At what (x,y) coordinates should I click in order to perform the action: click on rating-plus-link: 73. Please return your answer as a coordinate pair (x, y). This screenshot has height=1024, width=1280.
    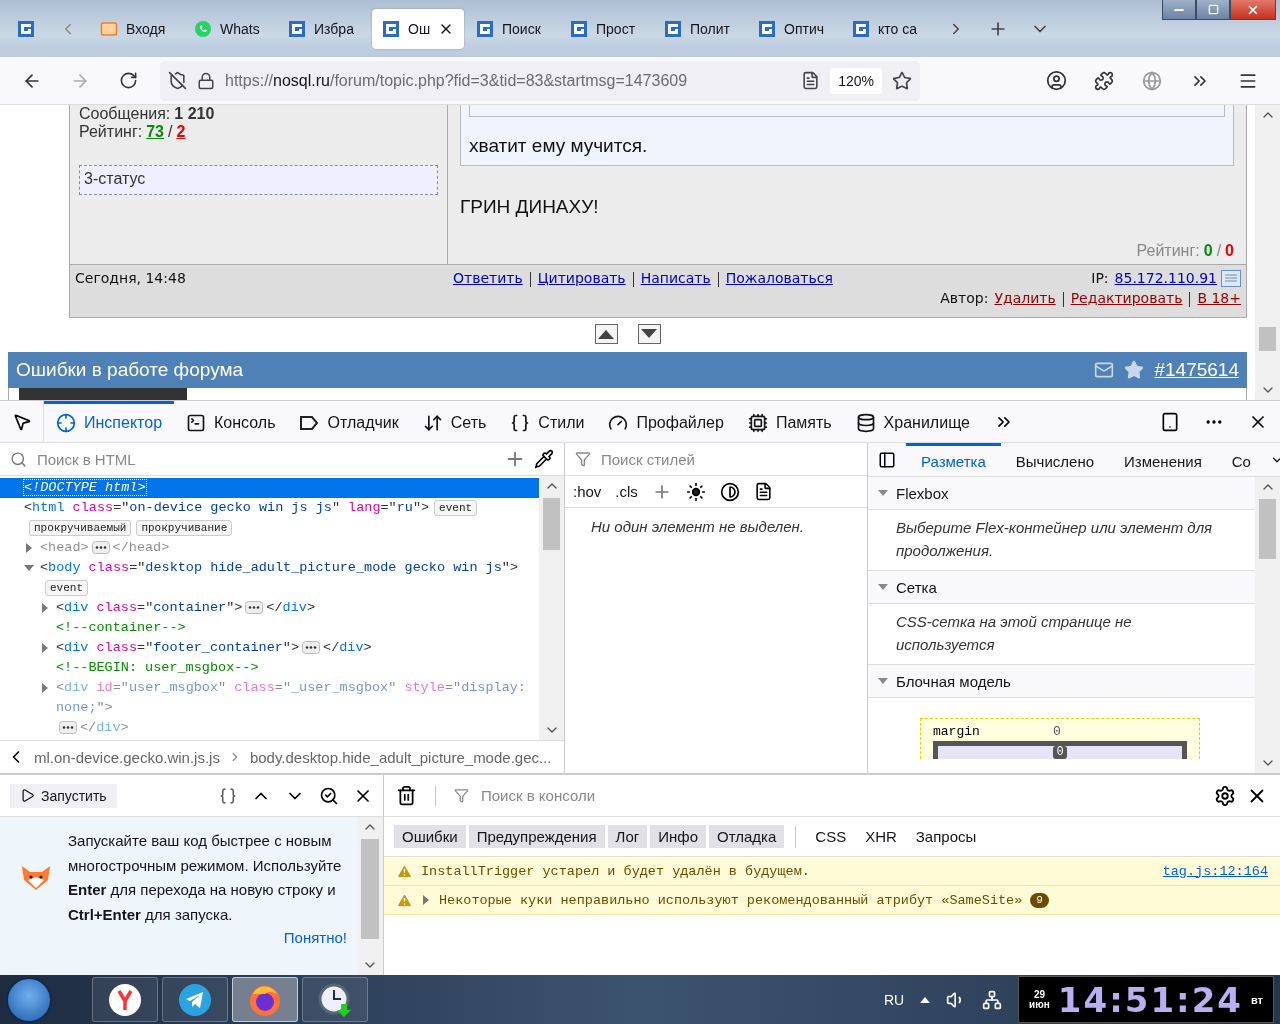
    Looking at the image, I should click on (155, 132).